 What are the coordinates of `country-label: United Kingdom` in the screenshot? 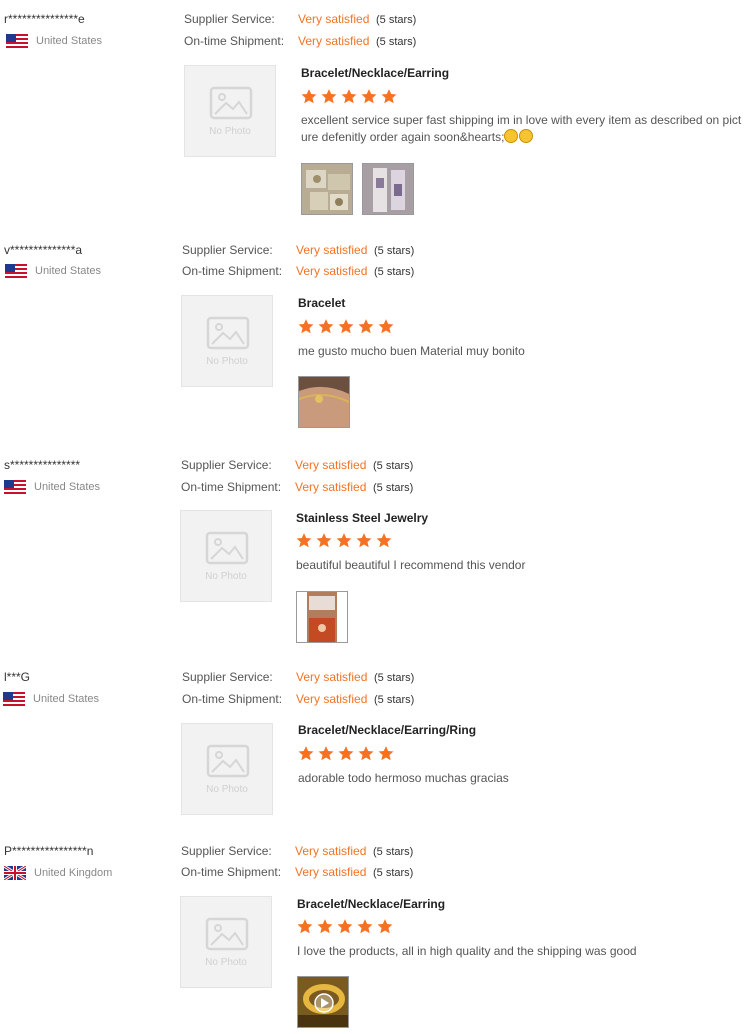 It's located at (73, 873).